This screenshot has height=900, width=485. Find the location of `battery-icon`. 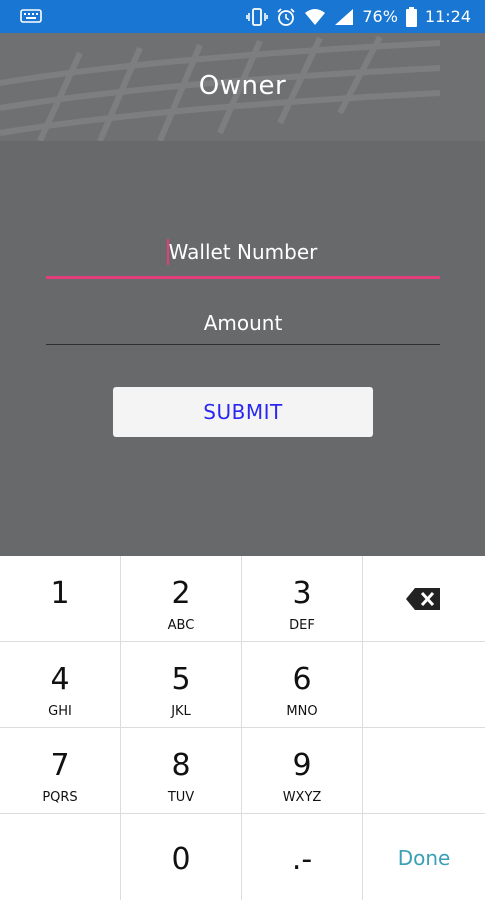

battery-icon is located at coordinates (411, 16).